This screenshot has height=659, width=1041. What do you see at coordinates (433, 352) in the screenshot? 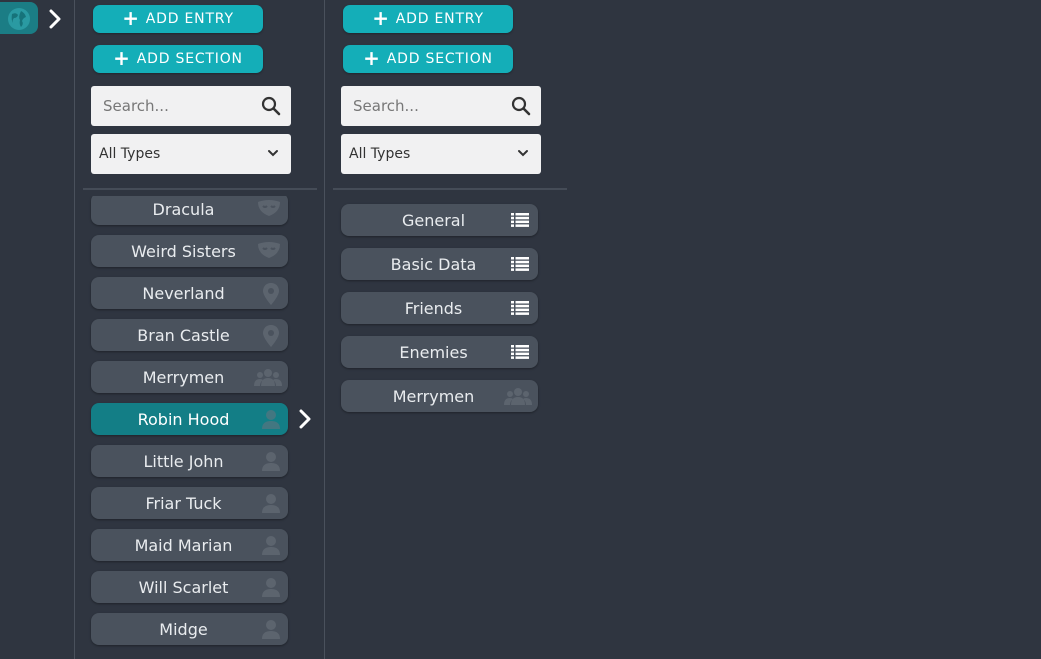
I see `section-item-label: Enemies` at bounding box center [433, 352].